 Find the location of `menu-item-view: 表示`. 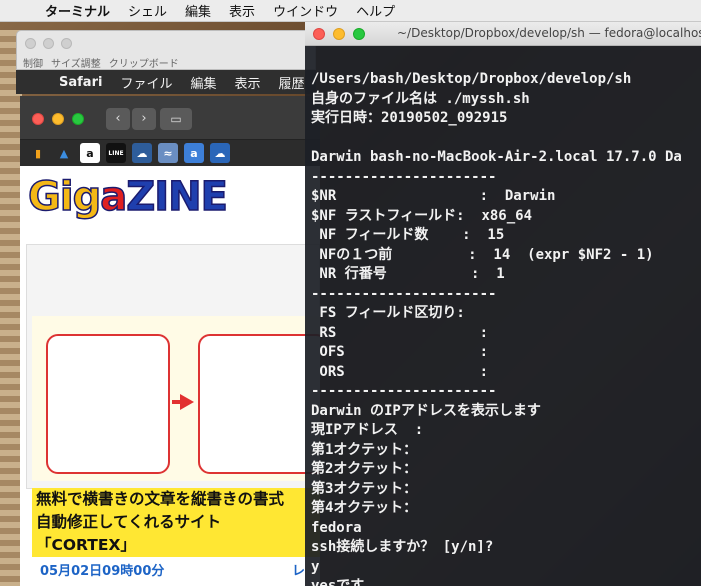

menu-item-view: 表示 is located at coordinates (242, 10).